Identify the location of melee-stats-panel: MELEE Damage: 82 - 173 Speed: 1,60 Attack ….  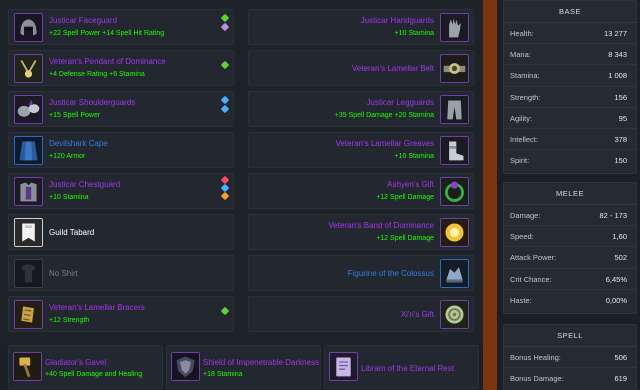
(570, 248).